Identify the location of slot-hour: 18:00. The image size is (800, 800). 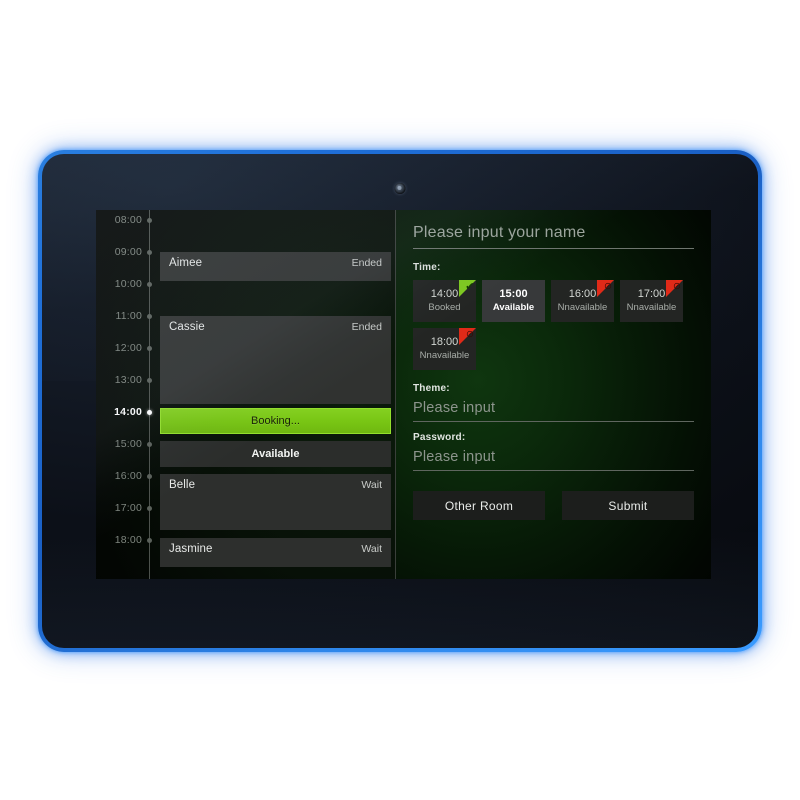
(444, 342).